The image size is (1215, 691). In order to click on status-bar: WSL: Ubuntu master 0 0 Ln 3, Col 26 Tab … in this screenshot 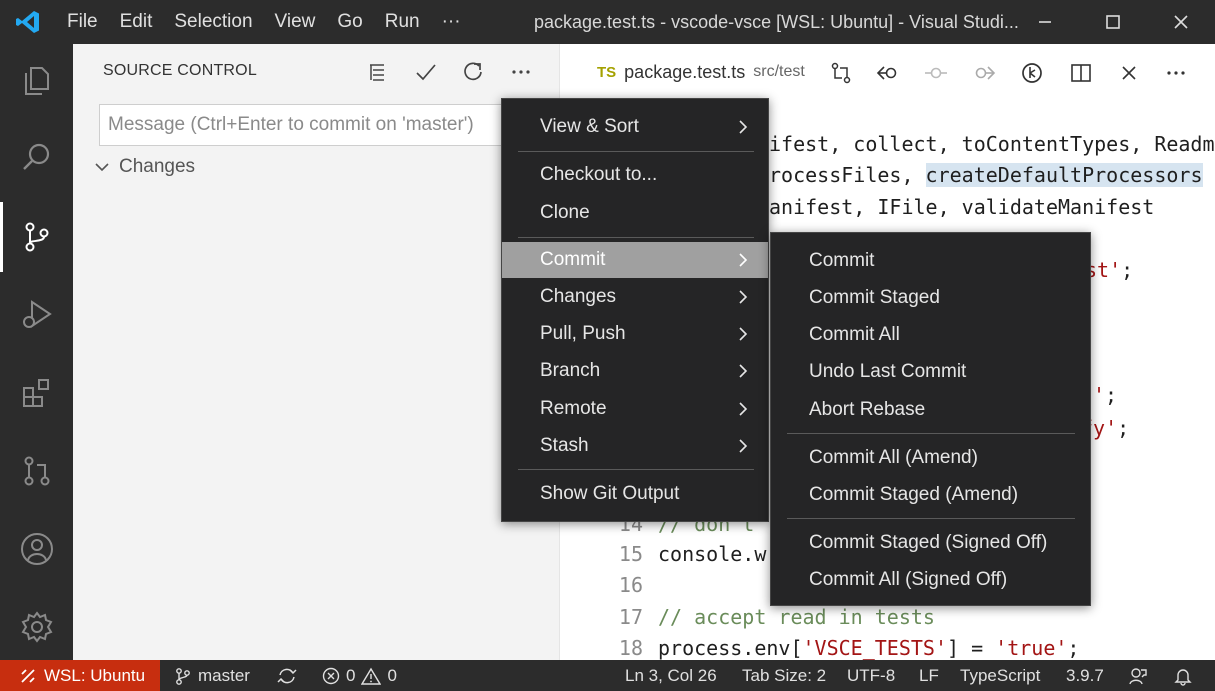, I will do `click(607, 675)`.